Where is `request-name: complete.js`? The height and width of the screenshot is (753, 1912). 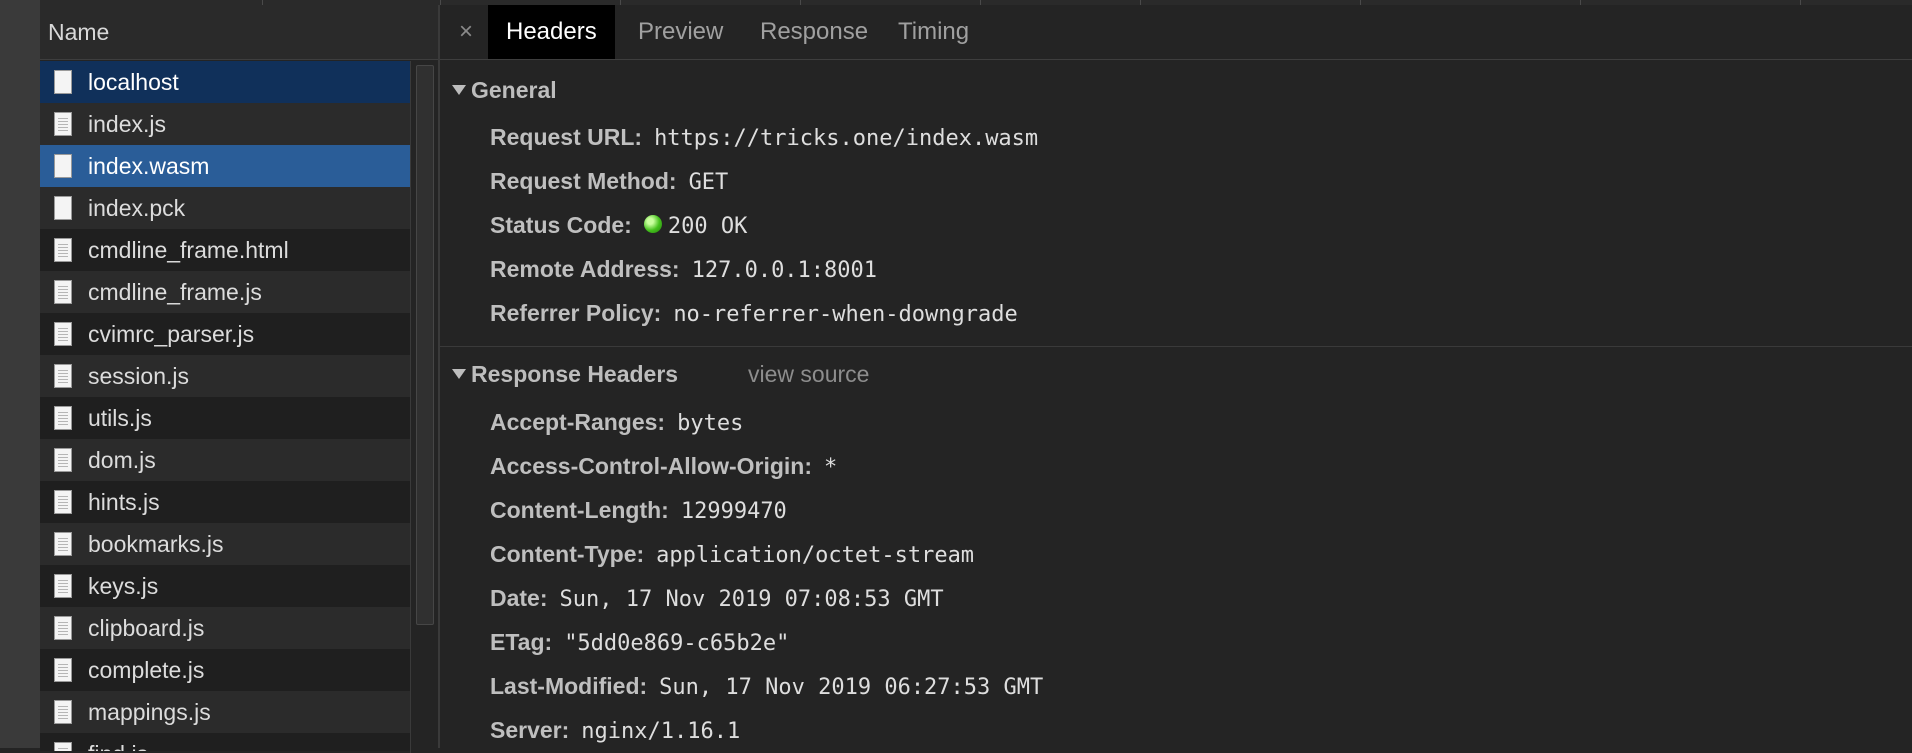 request-name: complete.js is located at coordinates (146, 669).